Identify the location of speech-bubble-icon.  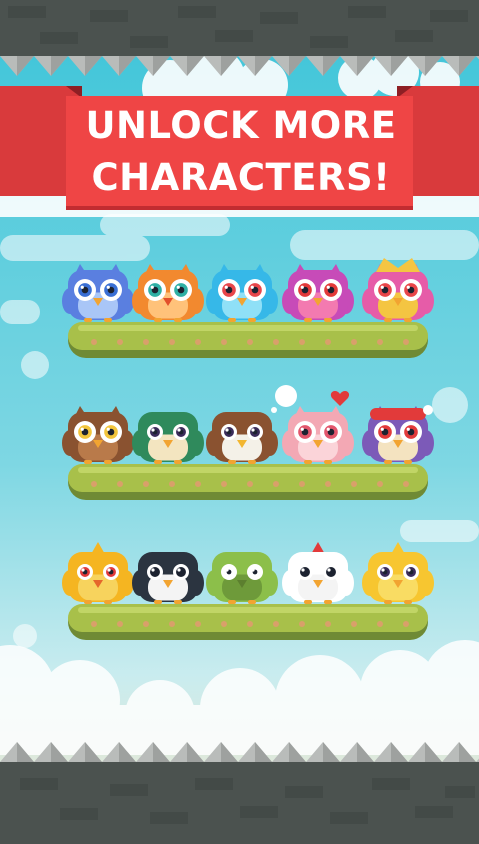
(286, 396).